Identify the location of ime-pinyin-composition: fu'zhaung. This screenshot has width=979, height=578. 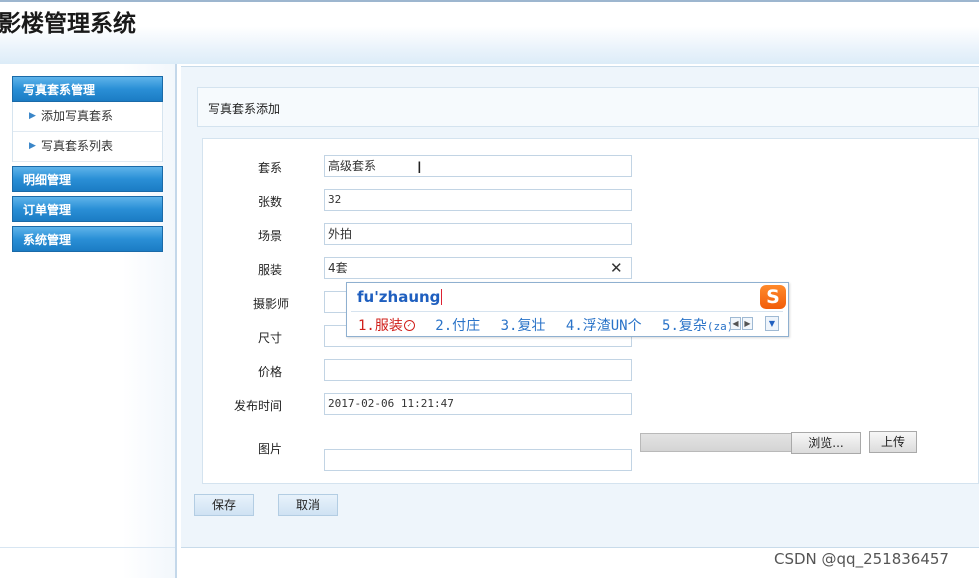
(400, 297).